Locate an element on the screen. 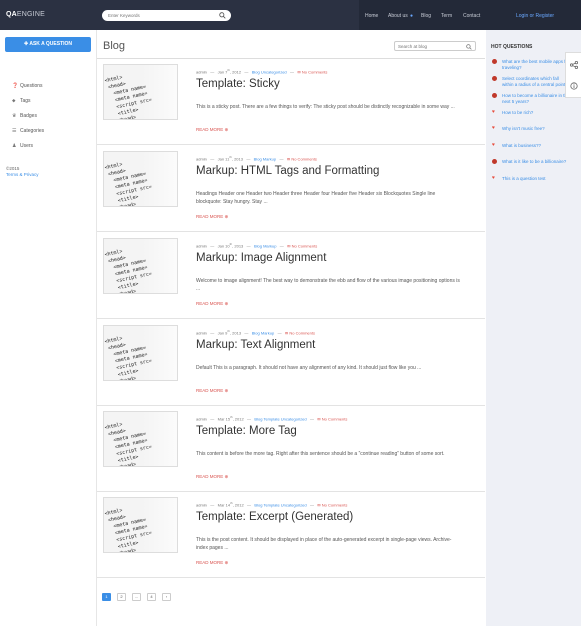 The image size is (581, 626). post-title: Markup: HTML Tags and Formatting is located at coordinates (287, 171).